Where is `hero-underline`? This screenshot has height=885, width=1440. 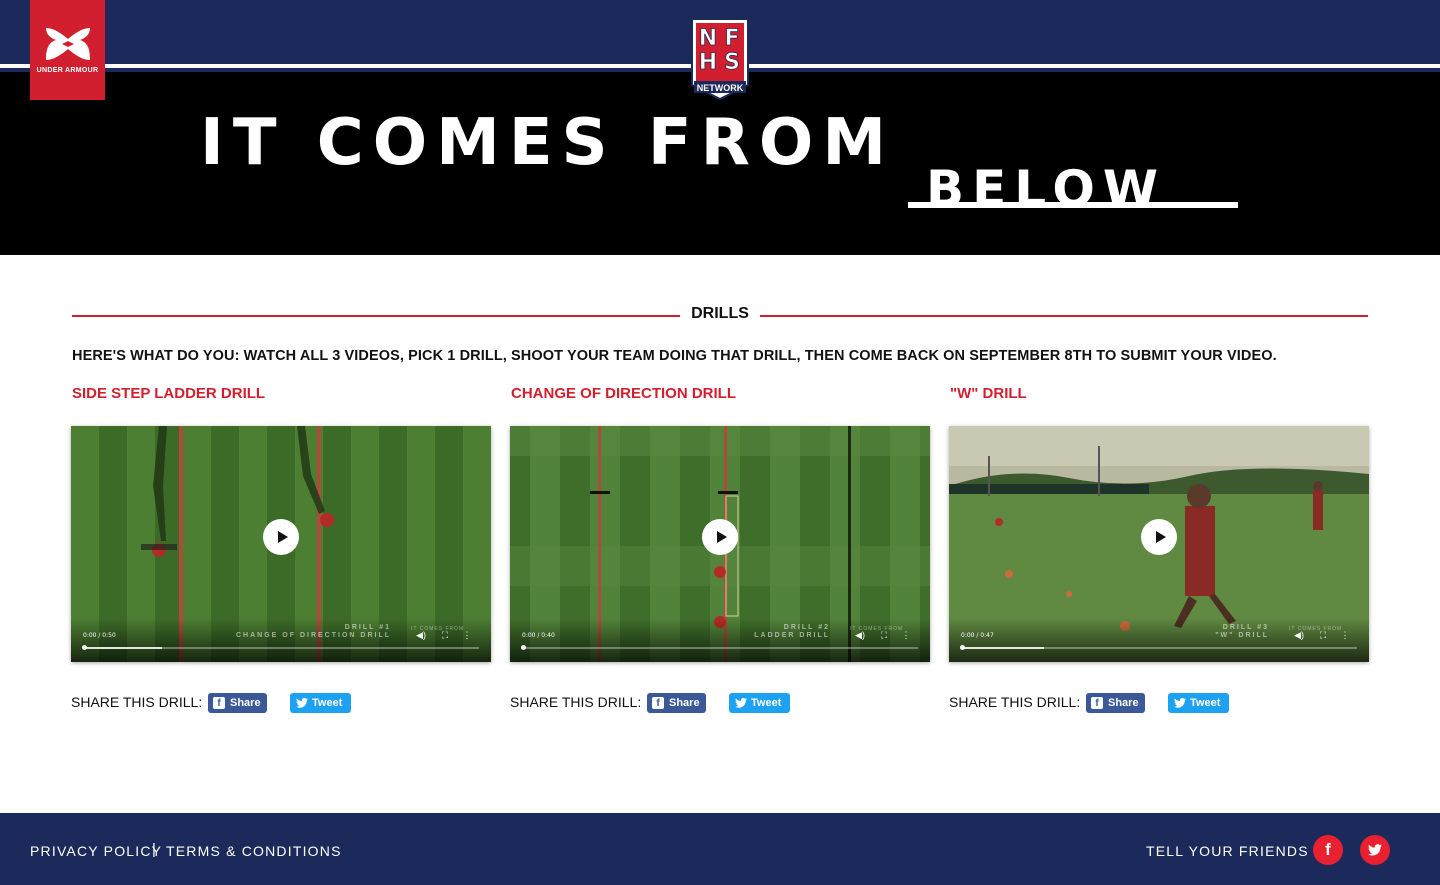
hero-underline is located at coordinates (1073, 205).